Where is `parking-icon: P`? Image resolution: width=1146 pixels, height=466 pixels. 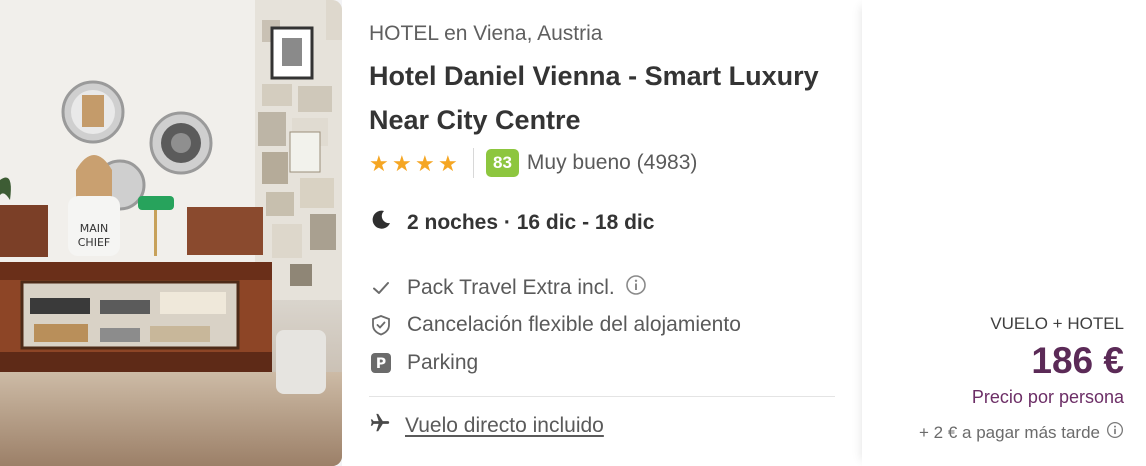
parking-icon: P is located at coordinates (381, 363).